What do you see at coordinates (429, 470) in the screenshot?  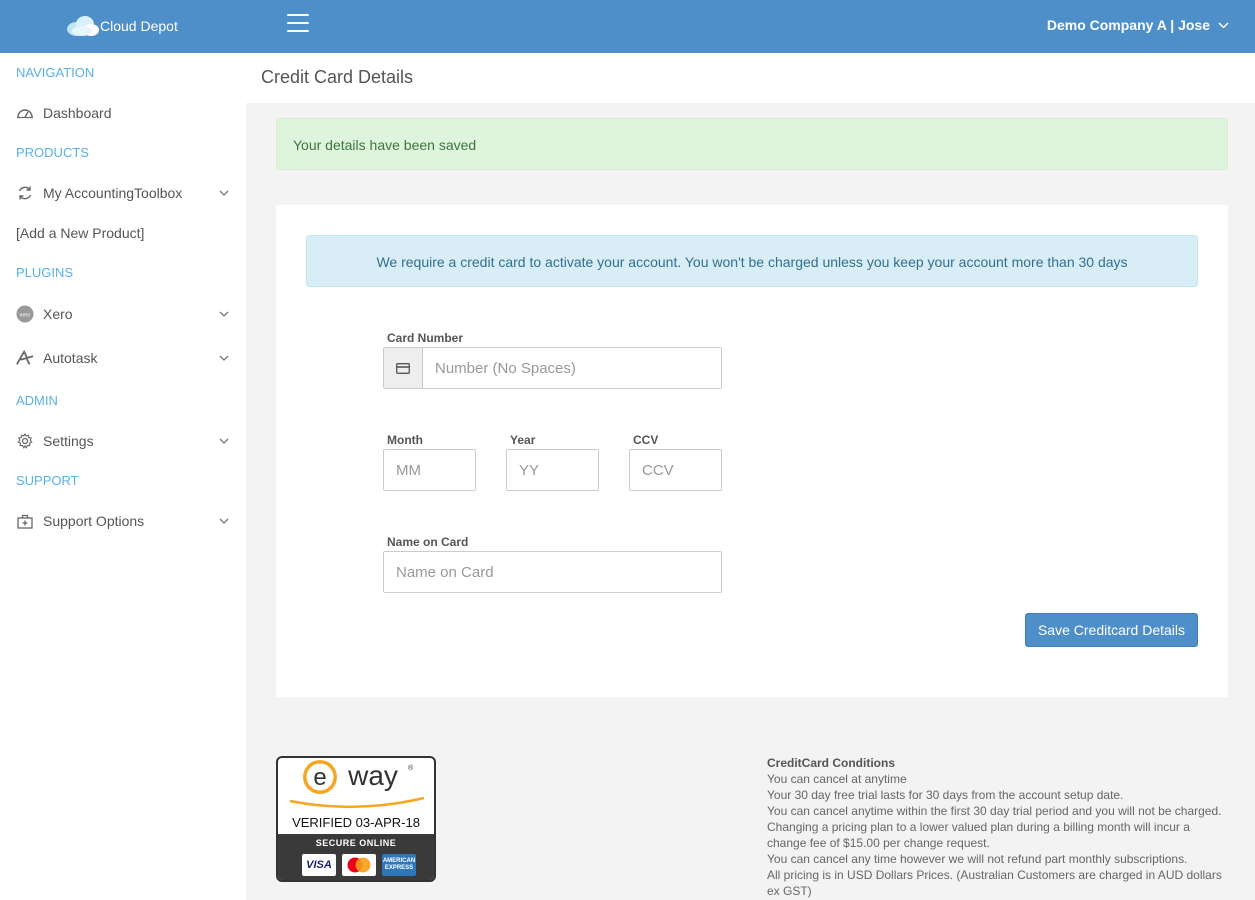 I see `month-input` at bounding box center [429, 470].